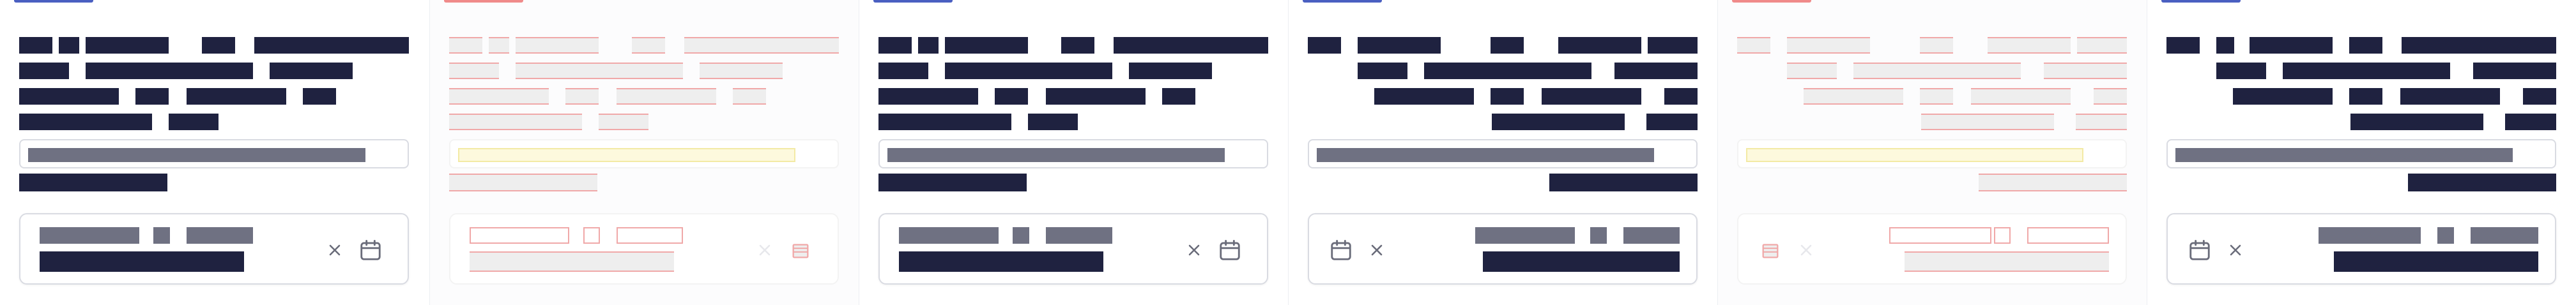 The height and width of the screenshot is (305, 2576). What do you see at coordinates (142, 261) in the screenshot?
I see `redacted-date-value` at bounding box center [142, 261].